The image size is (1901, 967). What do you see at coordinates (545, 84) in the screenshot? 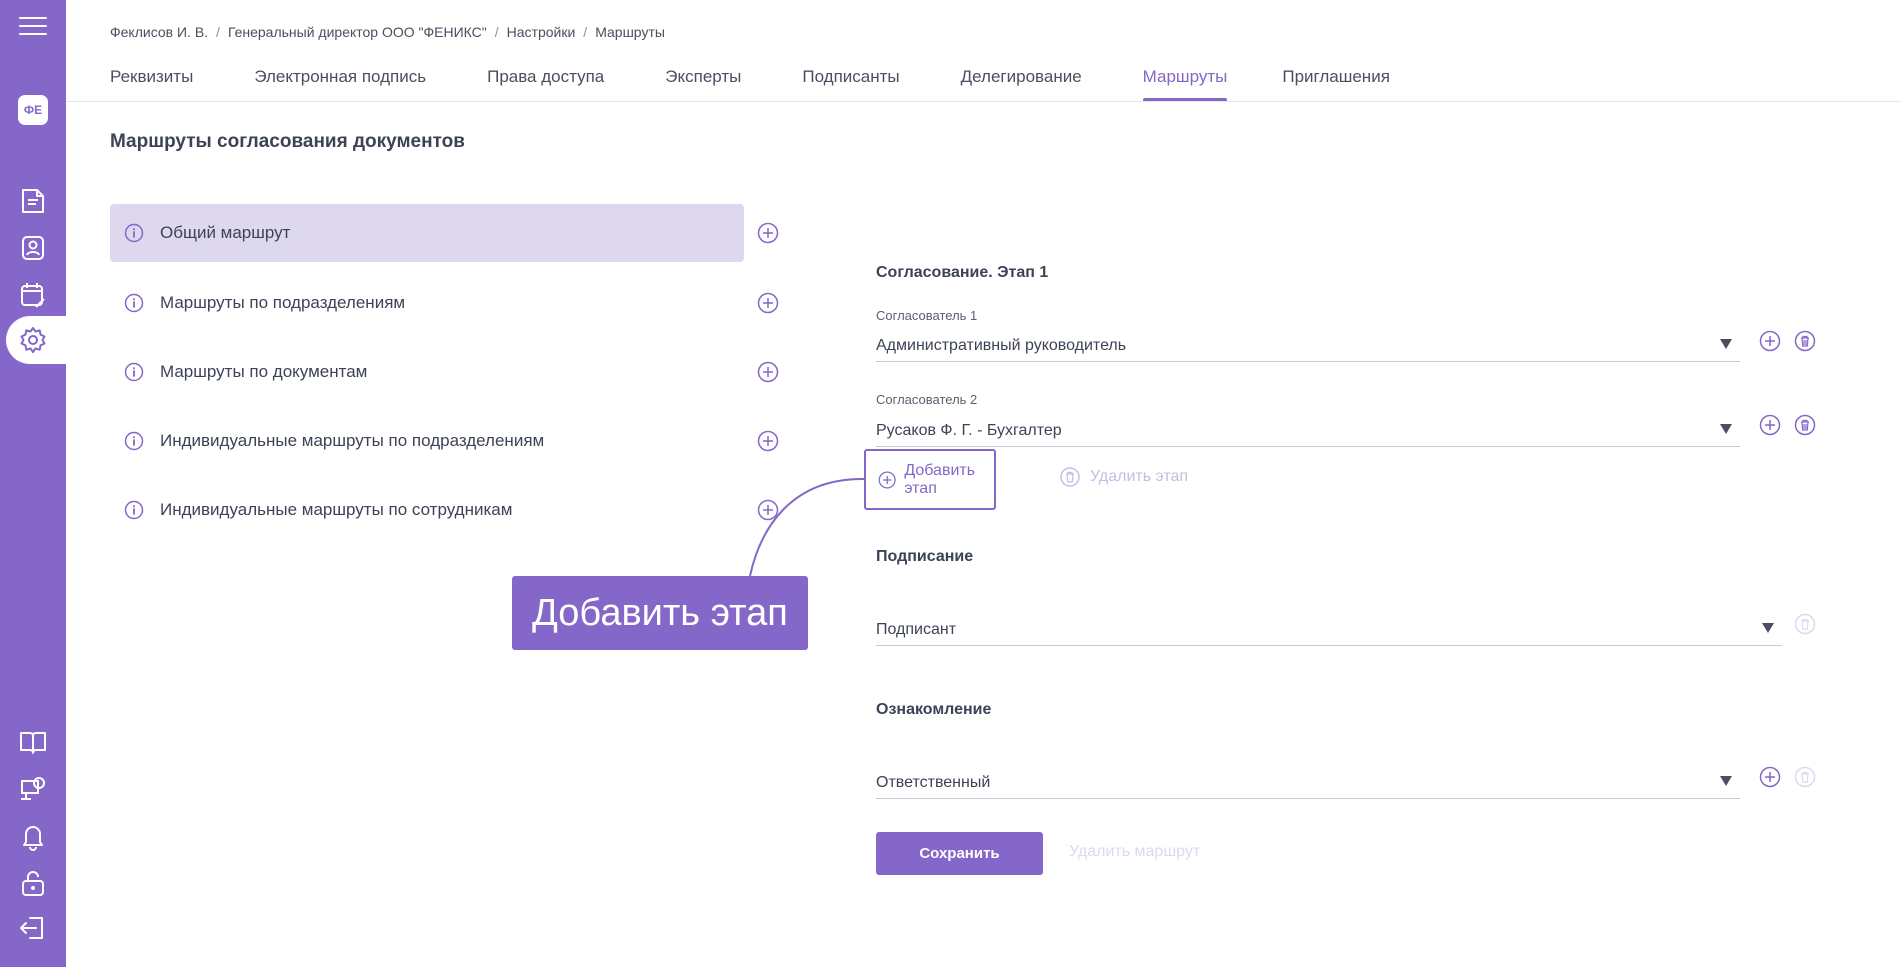
I see `tab-access-rights: Права доступа` at bounding box center [545, 84].